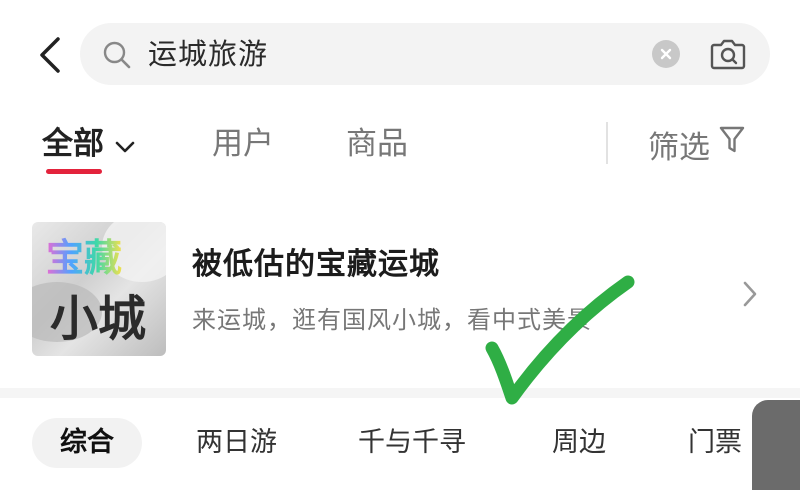  I want to click on filter-label: 筛选, so click(679, 147).